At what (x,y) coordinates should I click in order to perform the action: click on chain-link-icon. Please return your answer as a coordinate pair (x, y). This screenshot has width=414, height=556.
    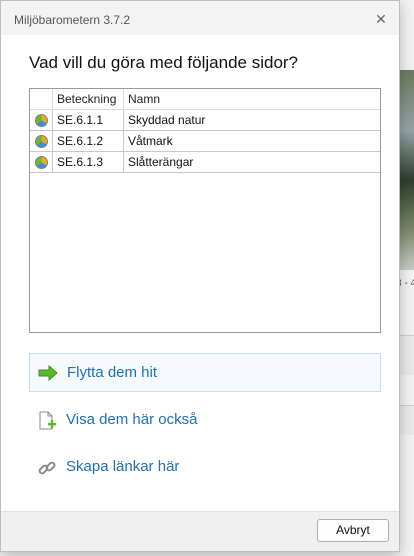
    Looking at the image, I should click on (47, 468).